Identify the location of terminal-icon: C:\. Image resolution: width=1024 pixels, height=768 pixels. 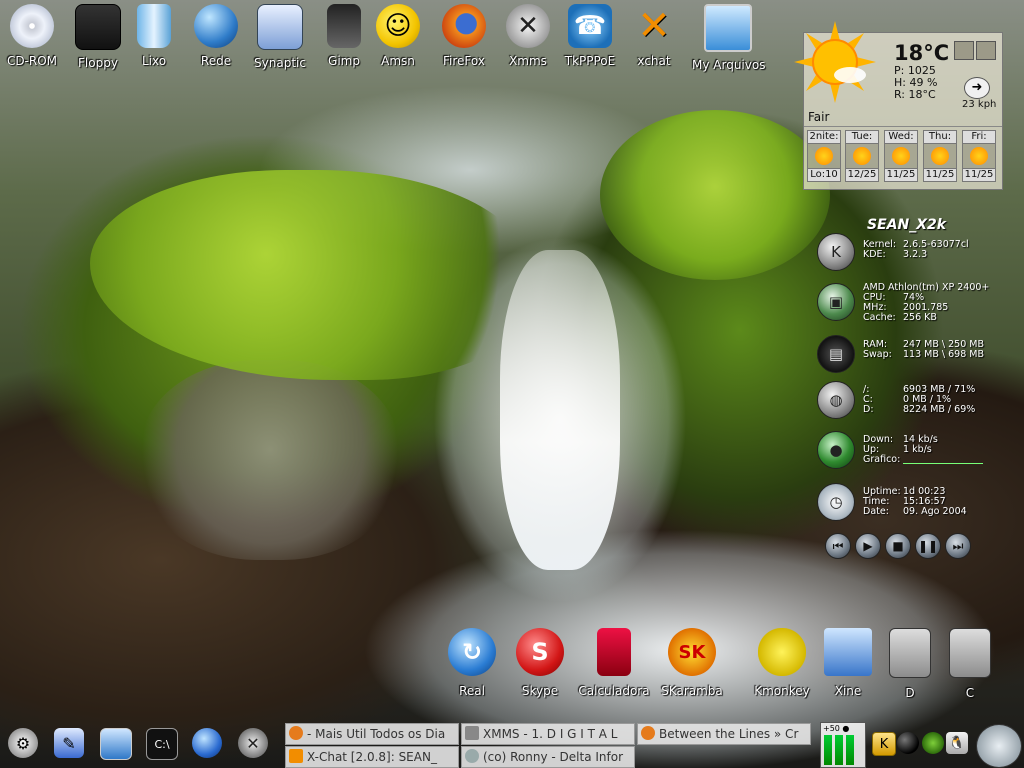
(162, 744).